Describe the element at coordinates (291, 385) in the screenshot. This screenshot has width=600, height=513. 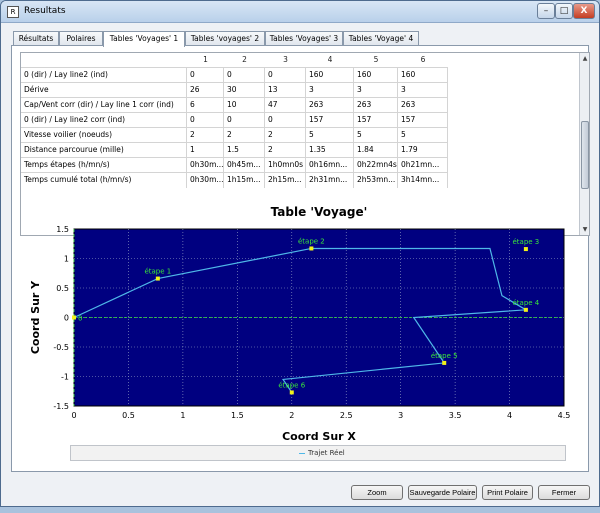
I see `waypoint-label: étape 6` at that location.